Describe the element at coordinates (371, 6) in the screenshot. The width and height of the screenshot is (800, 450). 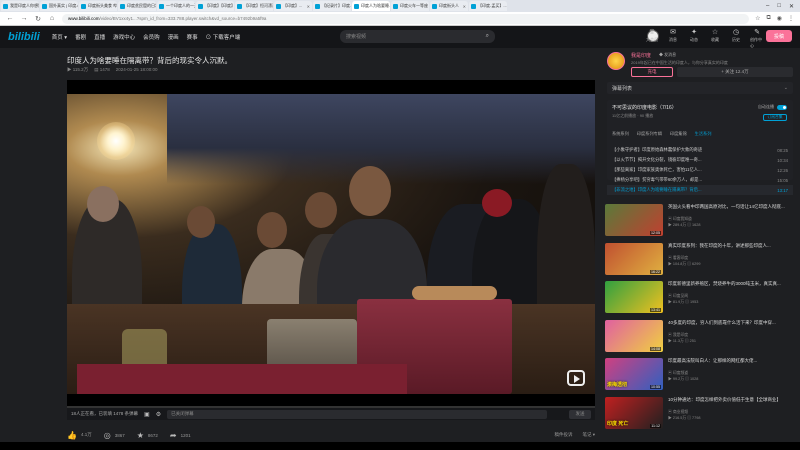
I see `browser-tab: 印度人为啥要睡...✕` at that location.